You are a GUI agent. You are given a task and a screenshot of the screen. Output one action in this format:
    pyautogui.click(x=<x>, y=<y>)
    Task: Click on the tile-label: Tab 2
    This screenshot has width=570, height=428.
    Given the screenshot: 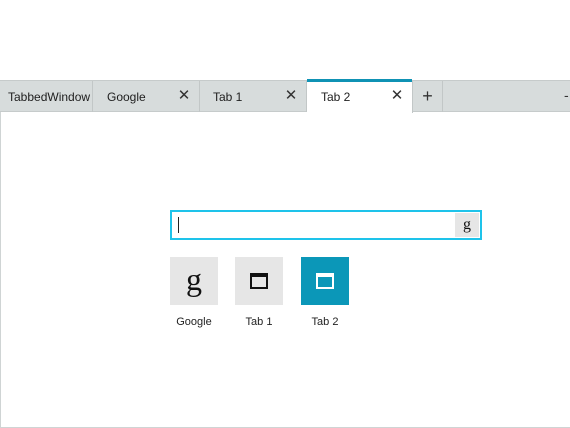 What is the action you would take?
    pyautogui.click(x=325, y=322)
    